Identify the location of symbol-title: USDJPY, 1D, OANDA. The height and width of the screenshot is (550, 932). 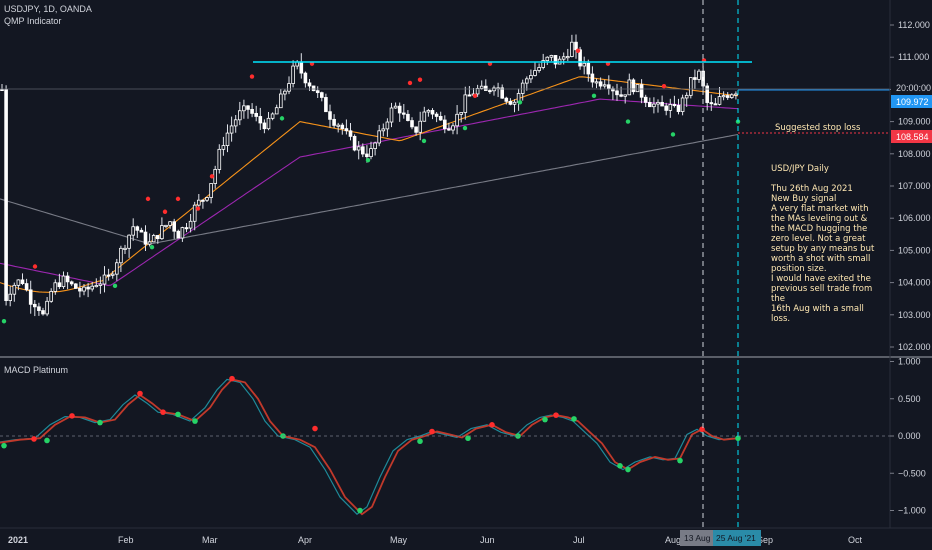
(48, 9).